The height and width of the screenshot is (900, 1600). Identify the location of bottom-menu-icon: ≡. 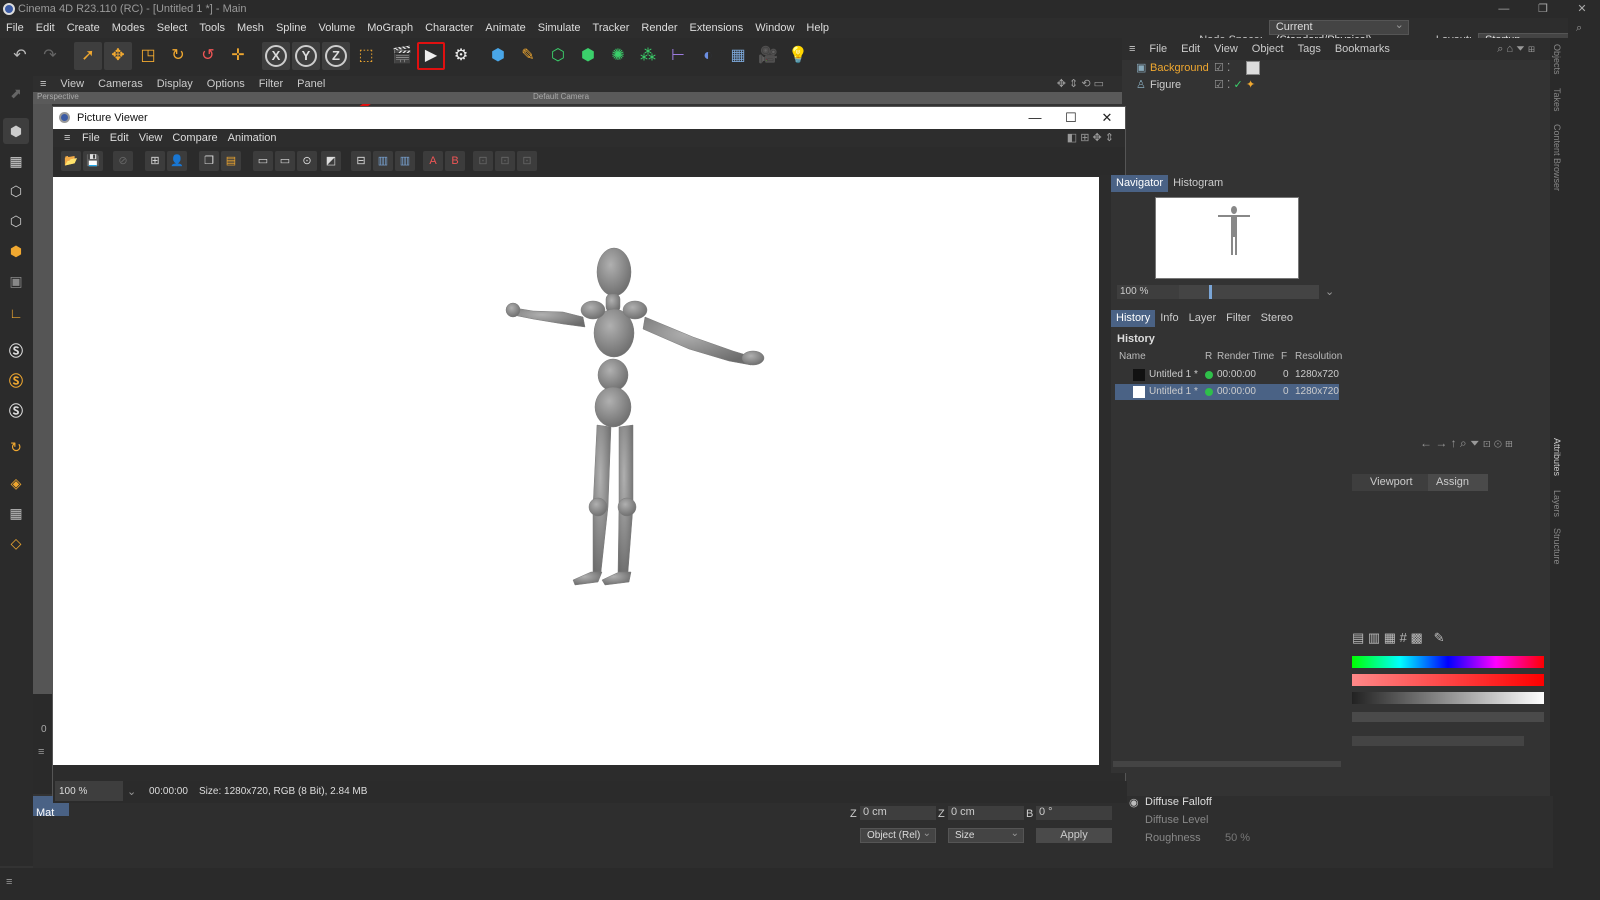
(9, 882).